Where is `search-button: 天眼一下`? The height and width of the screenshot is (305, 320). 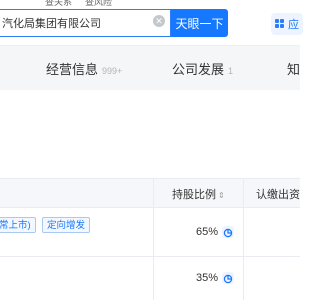 search-button: 天眼一下 is located at coordinates (199, 23).